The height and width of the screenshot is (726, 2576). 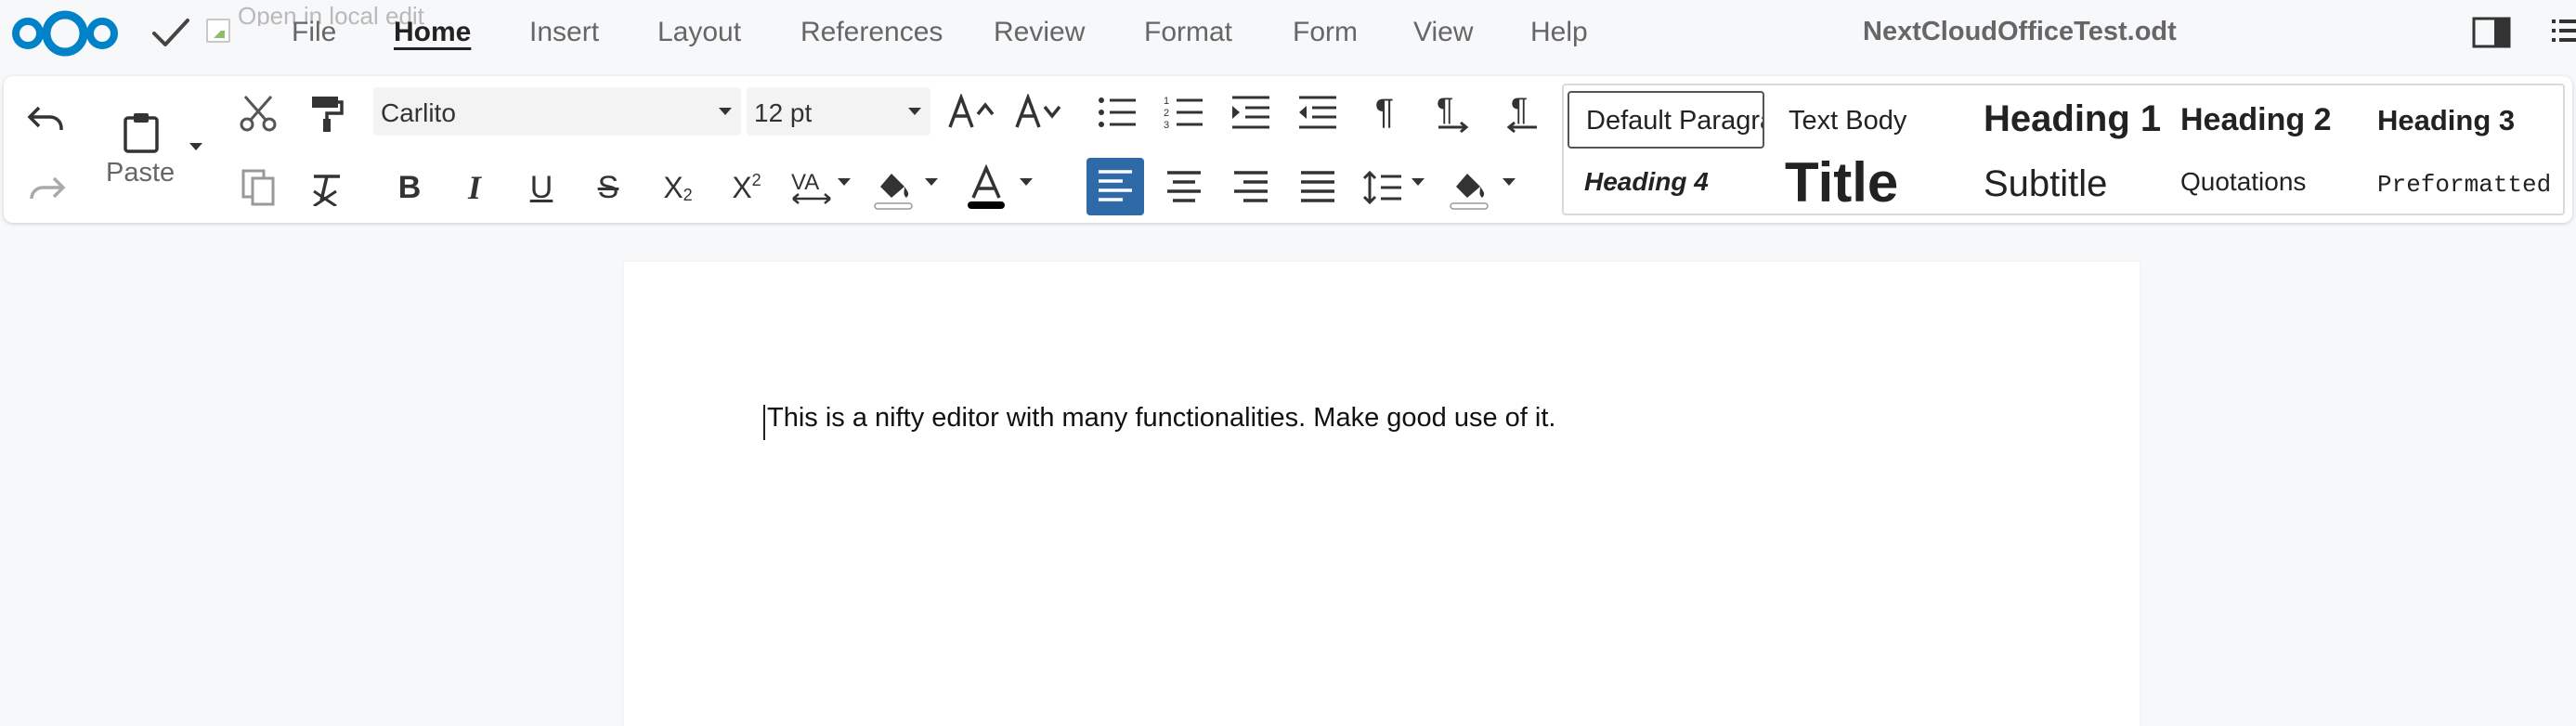 I want to click on strikethrough-icon: S, so click(x=608, y=188).